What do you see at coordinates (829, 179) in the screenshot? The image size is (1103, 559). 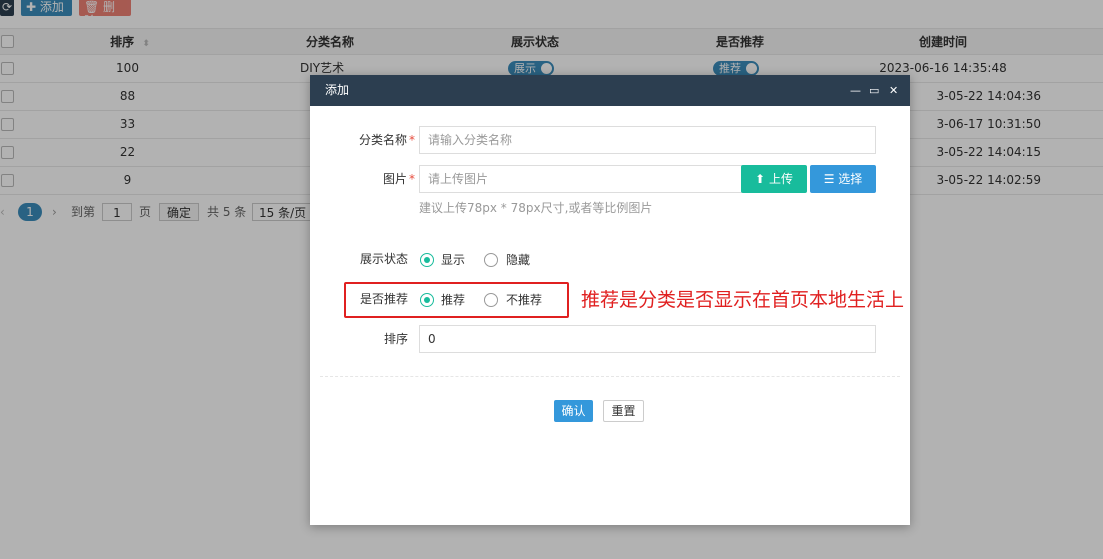 I see `list-icon: ☰` at bounding box center [829, 179].